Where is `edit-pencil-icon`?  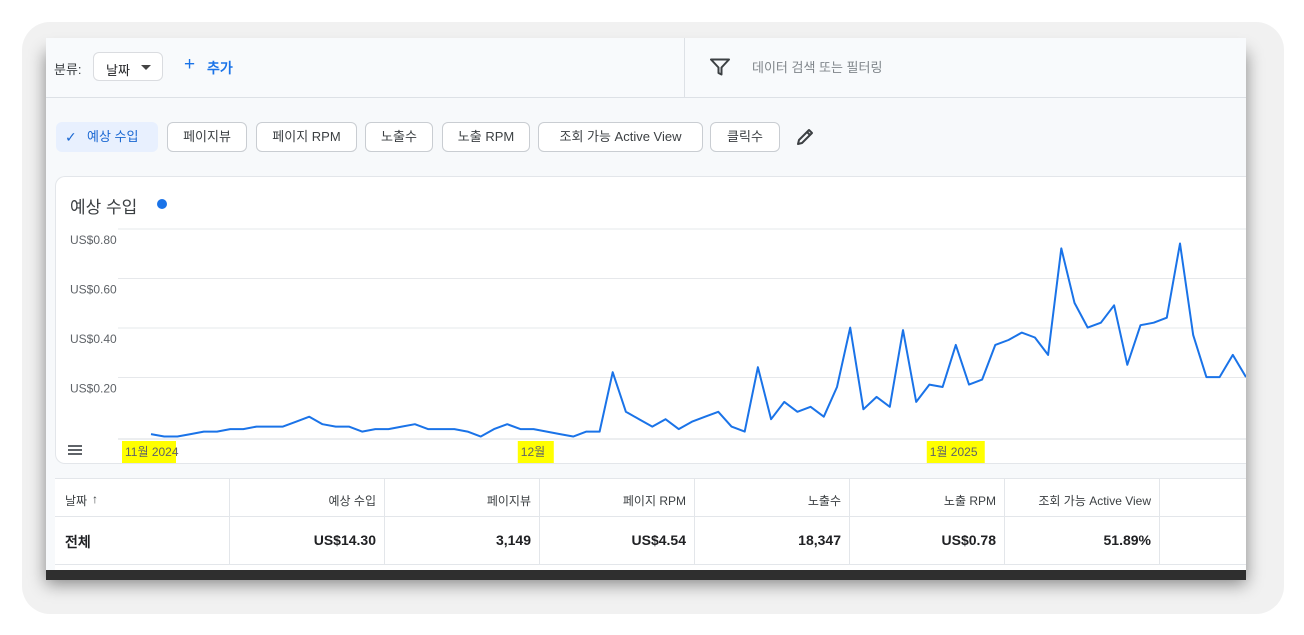
edit-pencil-icon is located at coordinates (805, 137).